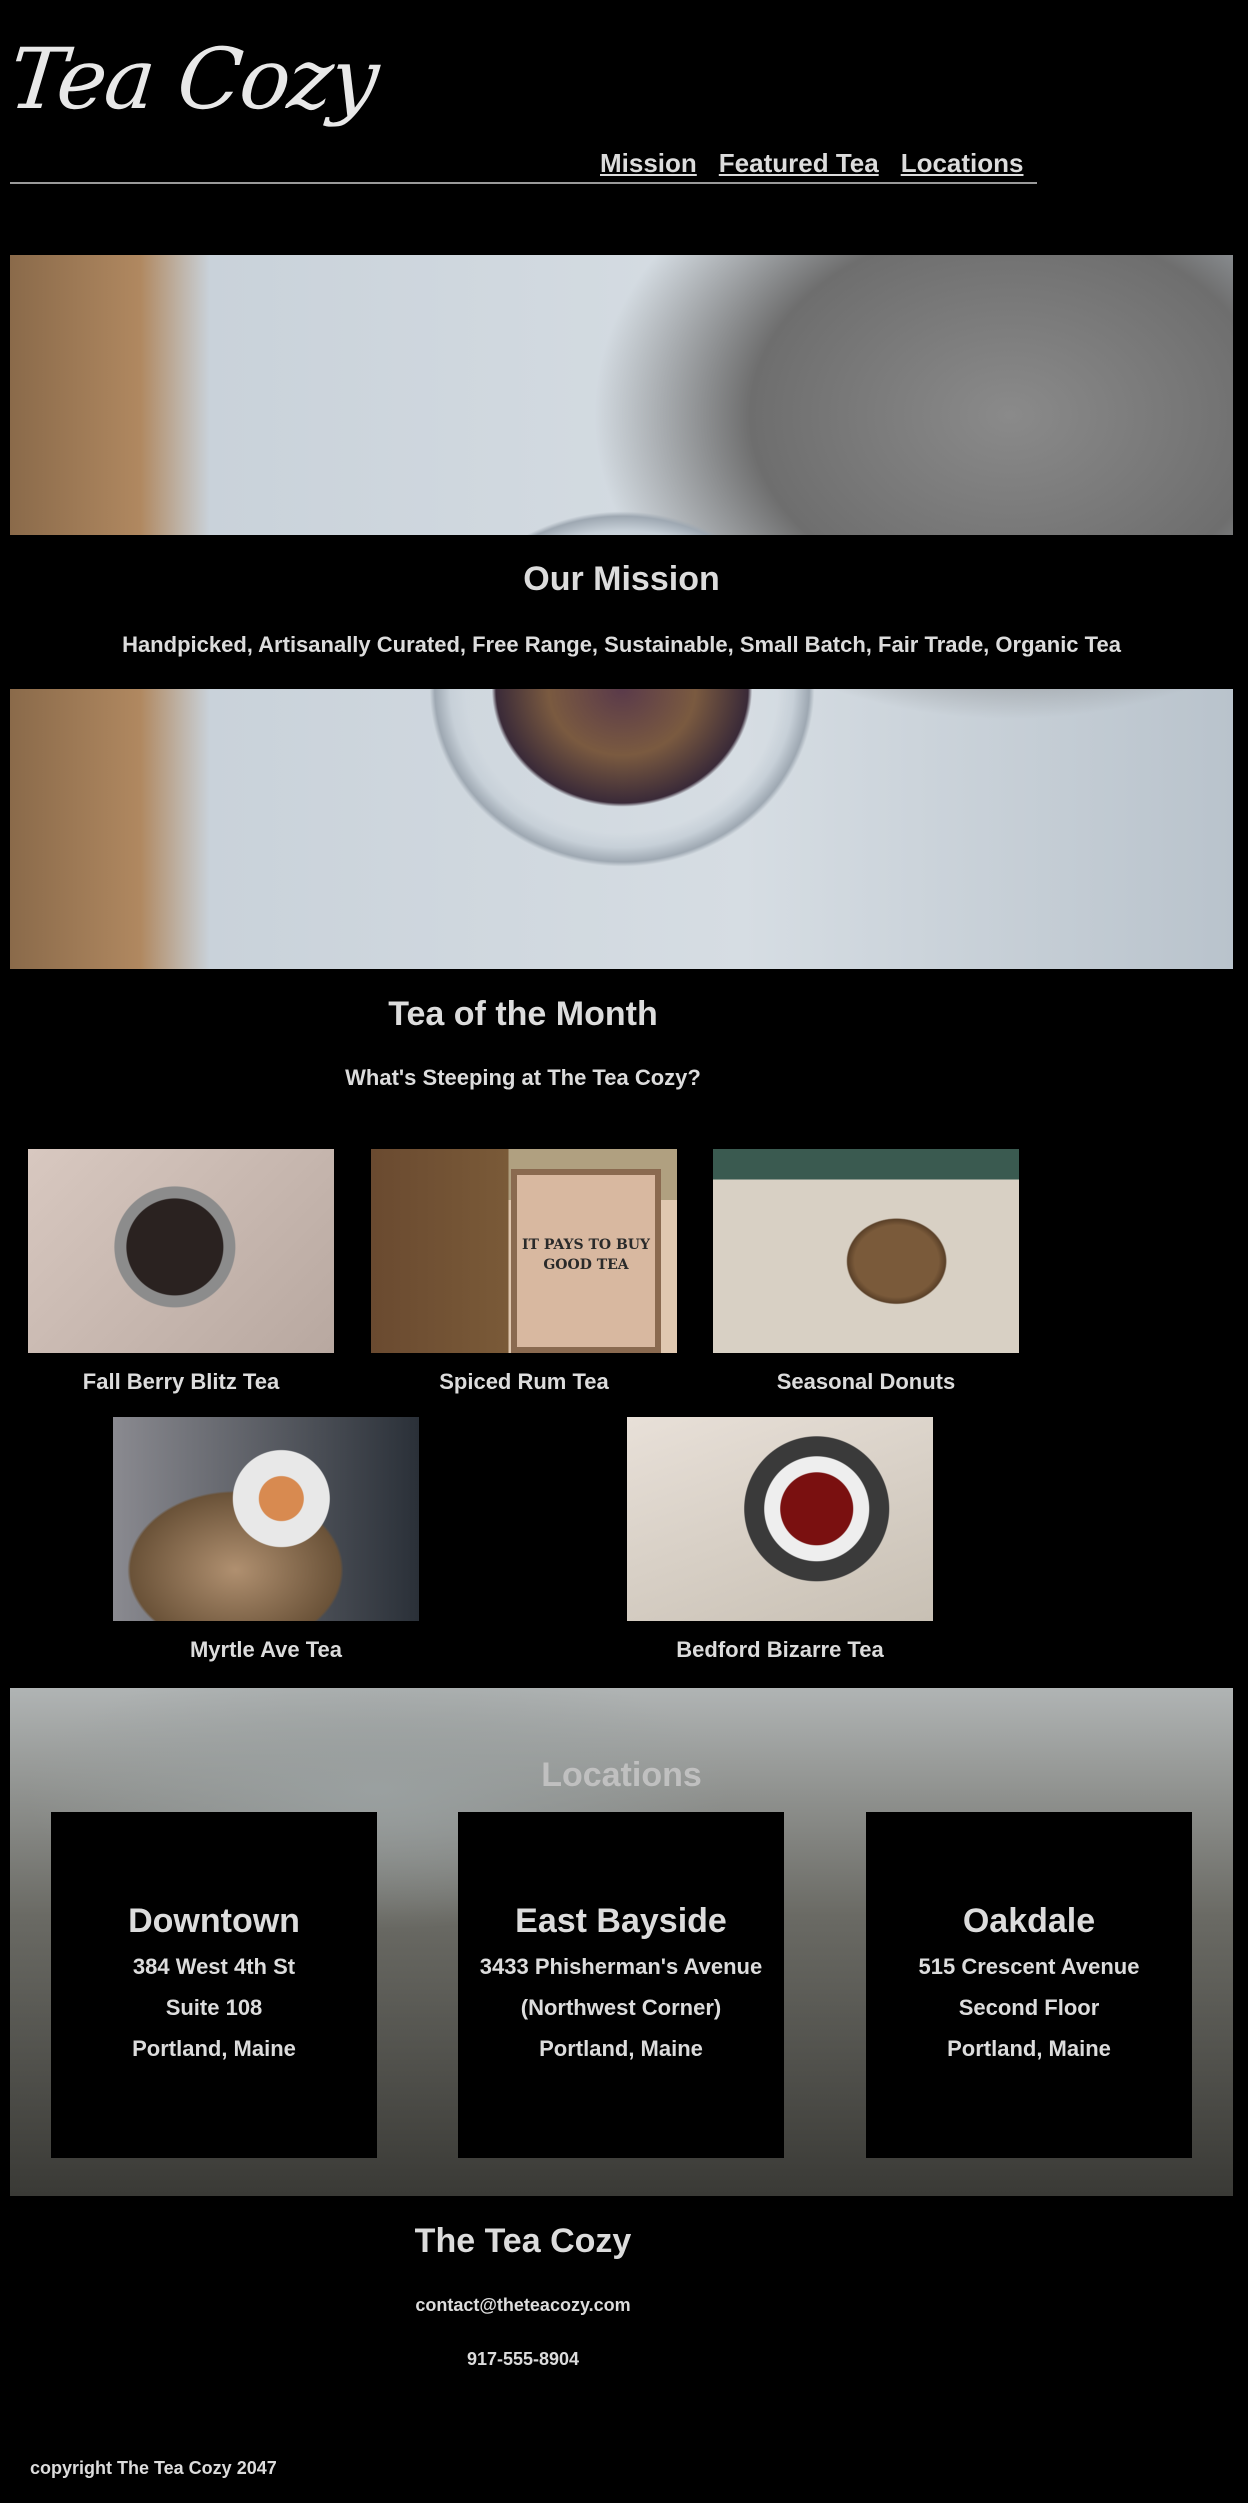 The height and width of the screenshot is (2503, 1248). I want to click on location-address: Suite 108, so click(214, 2007).